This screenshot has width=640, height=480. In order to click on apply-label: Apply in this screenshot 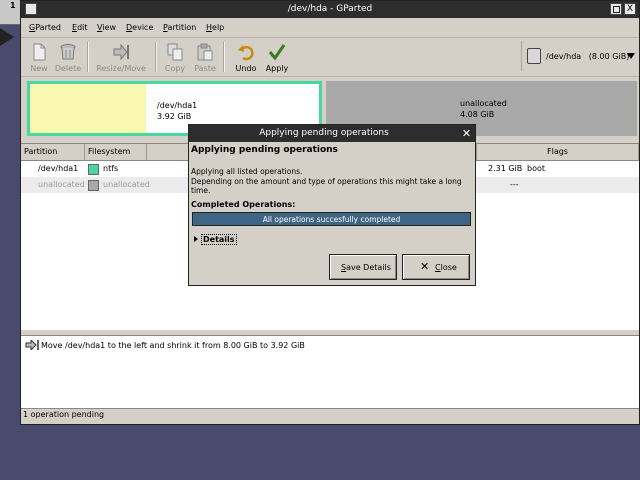, I will do `click(277, 68)`.